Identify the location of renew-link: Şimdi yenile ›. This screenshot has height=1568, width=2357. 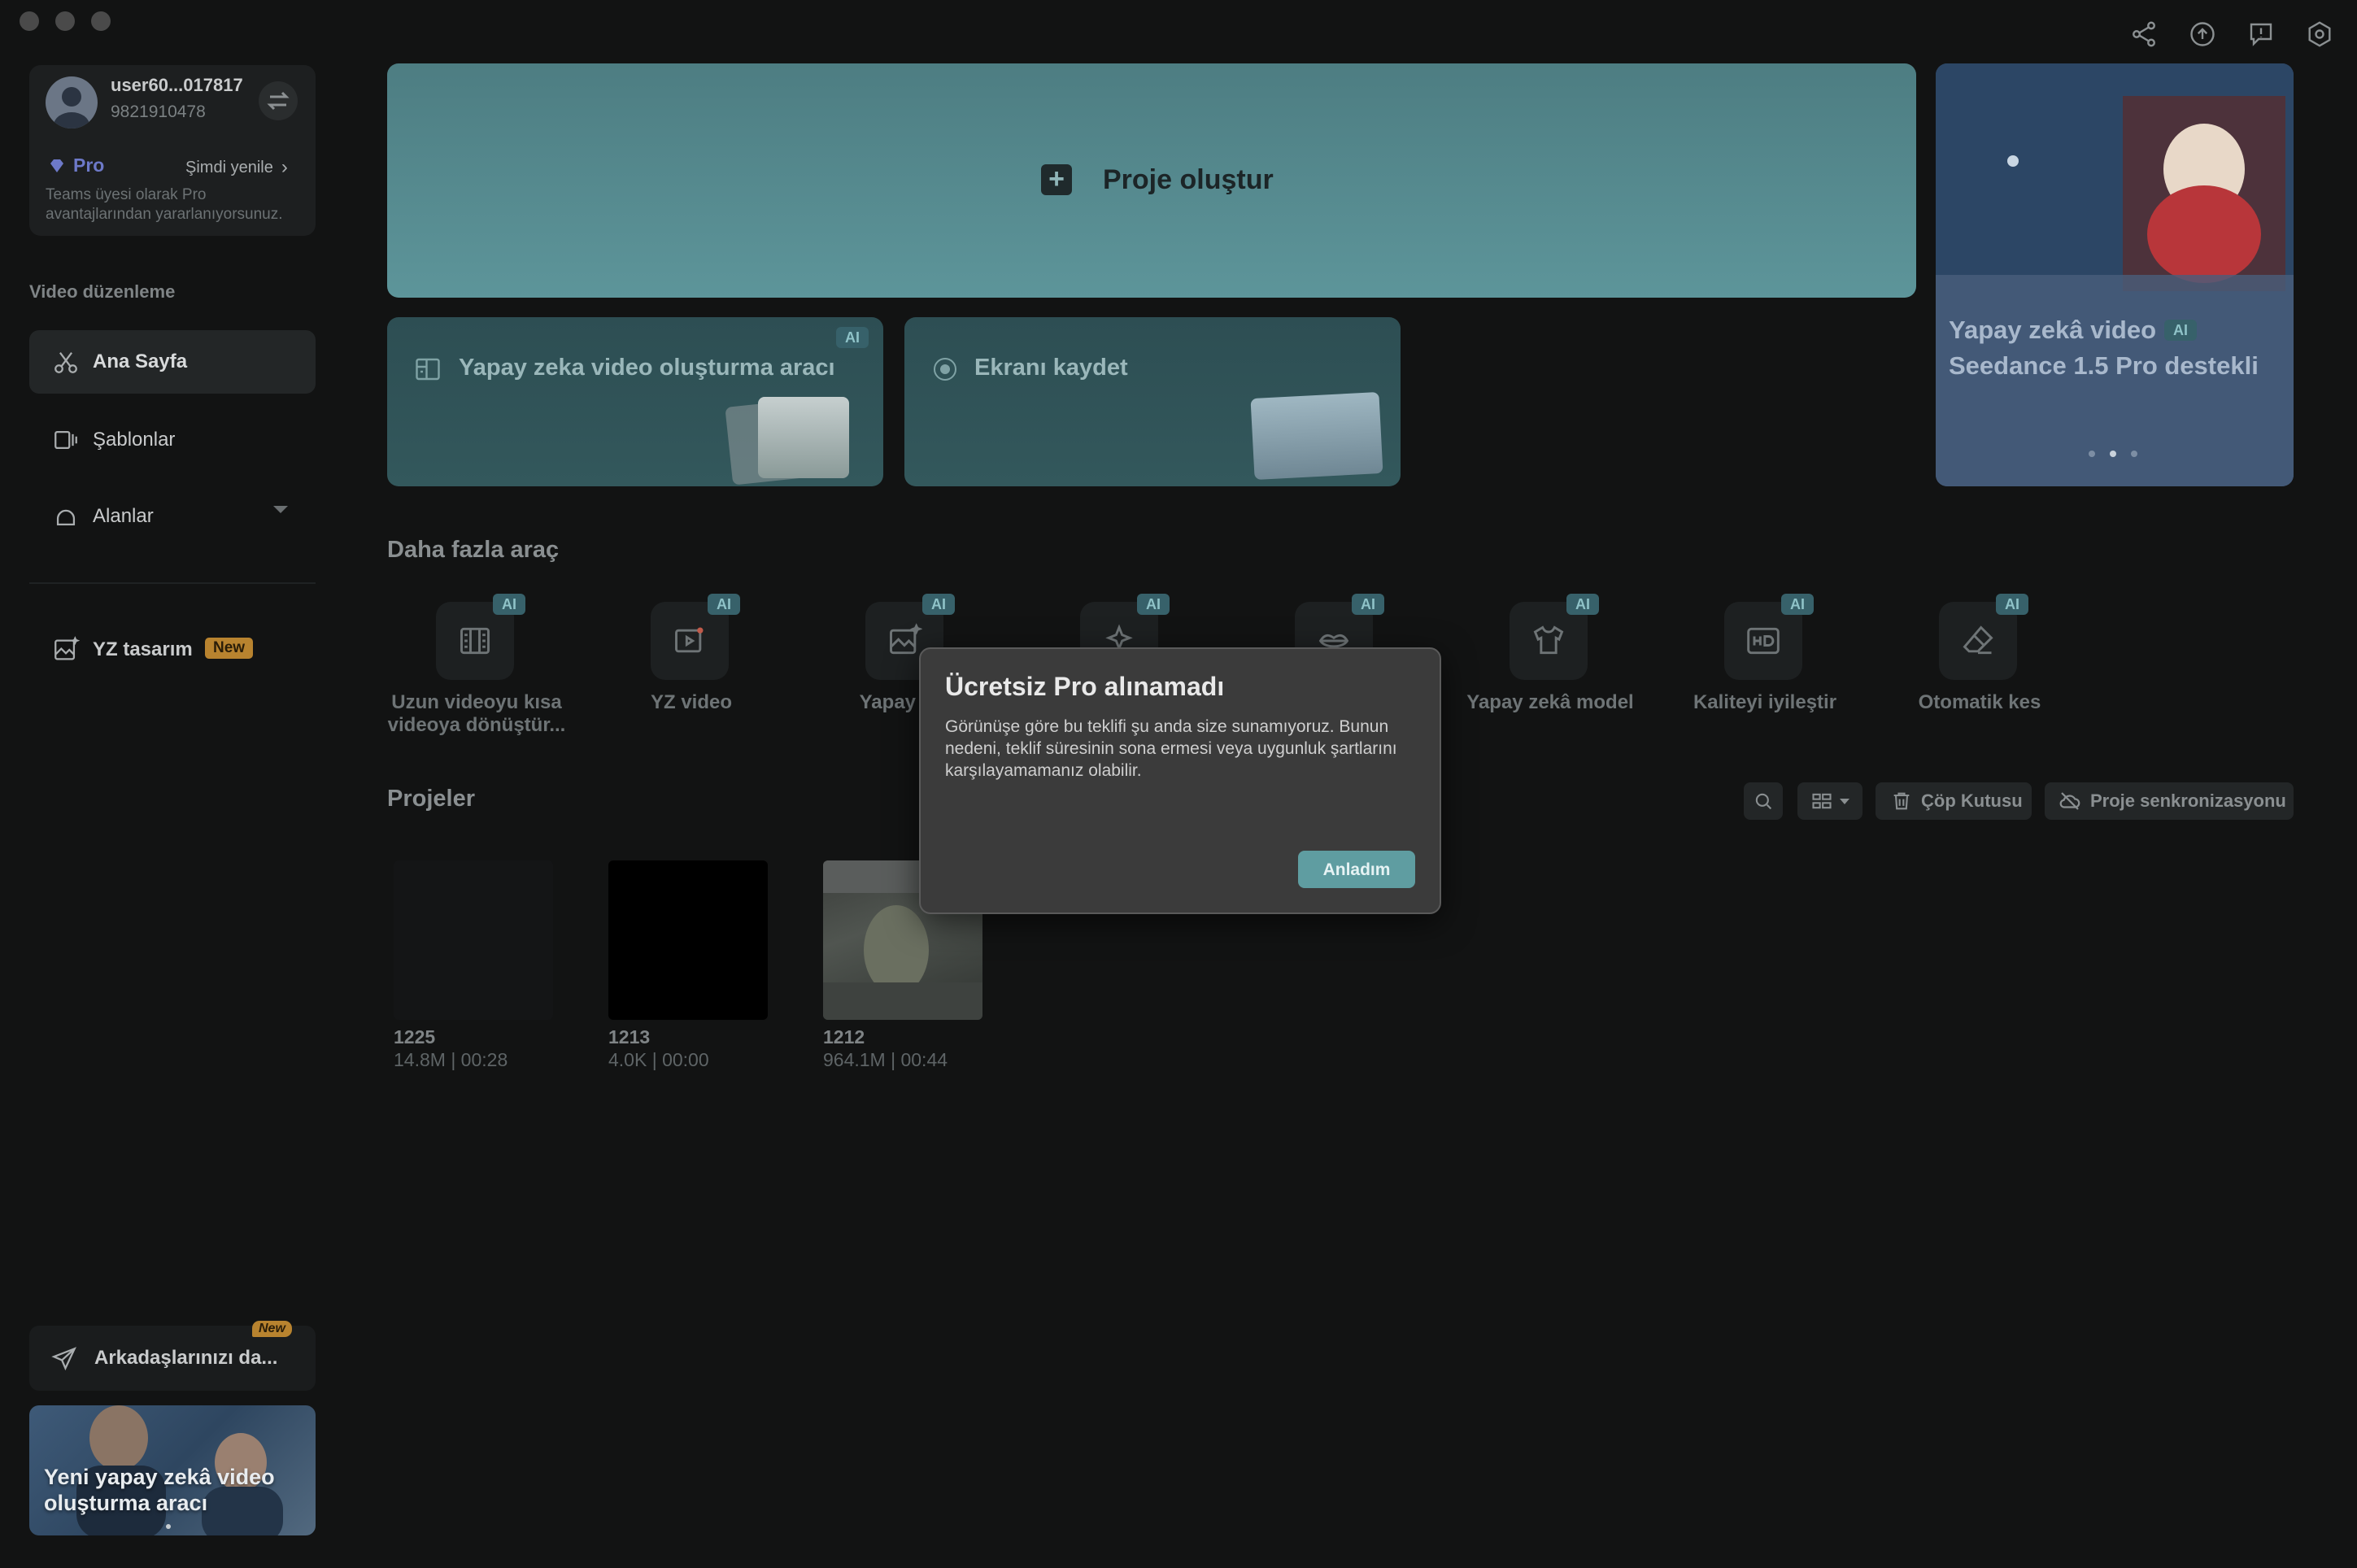
(236, 167).